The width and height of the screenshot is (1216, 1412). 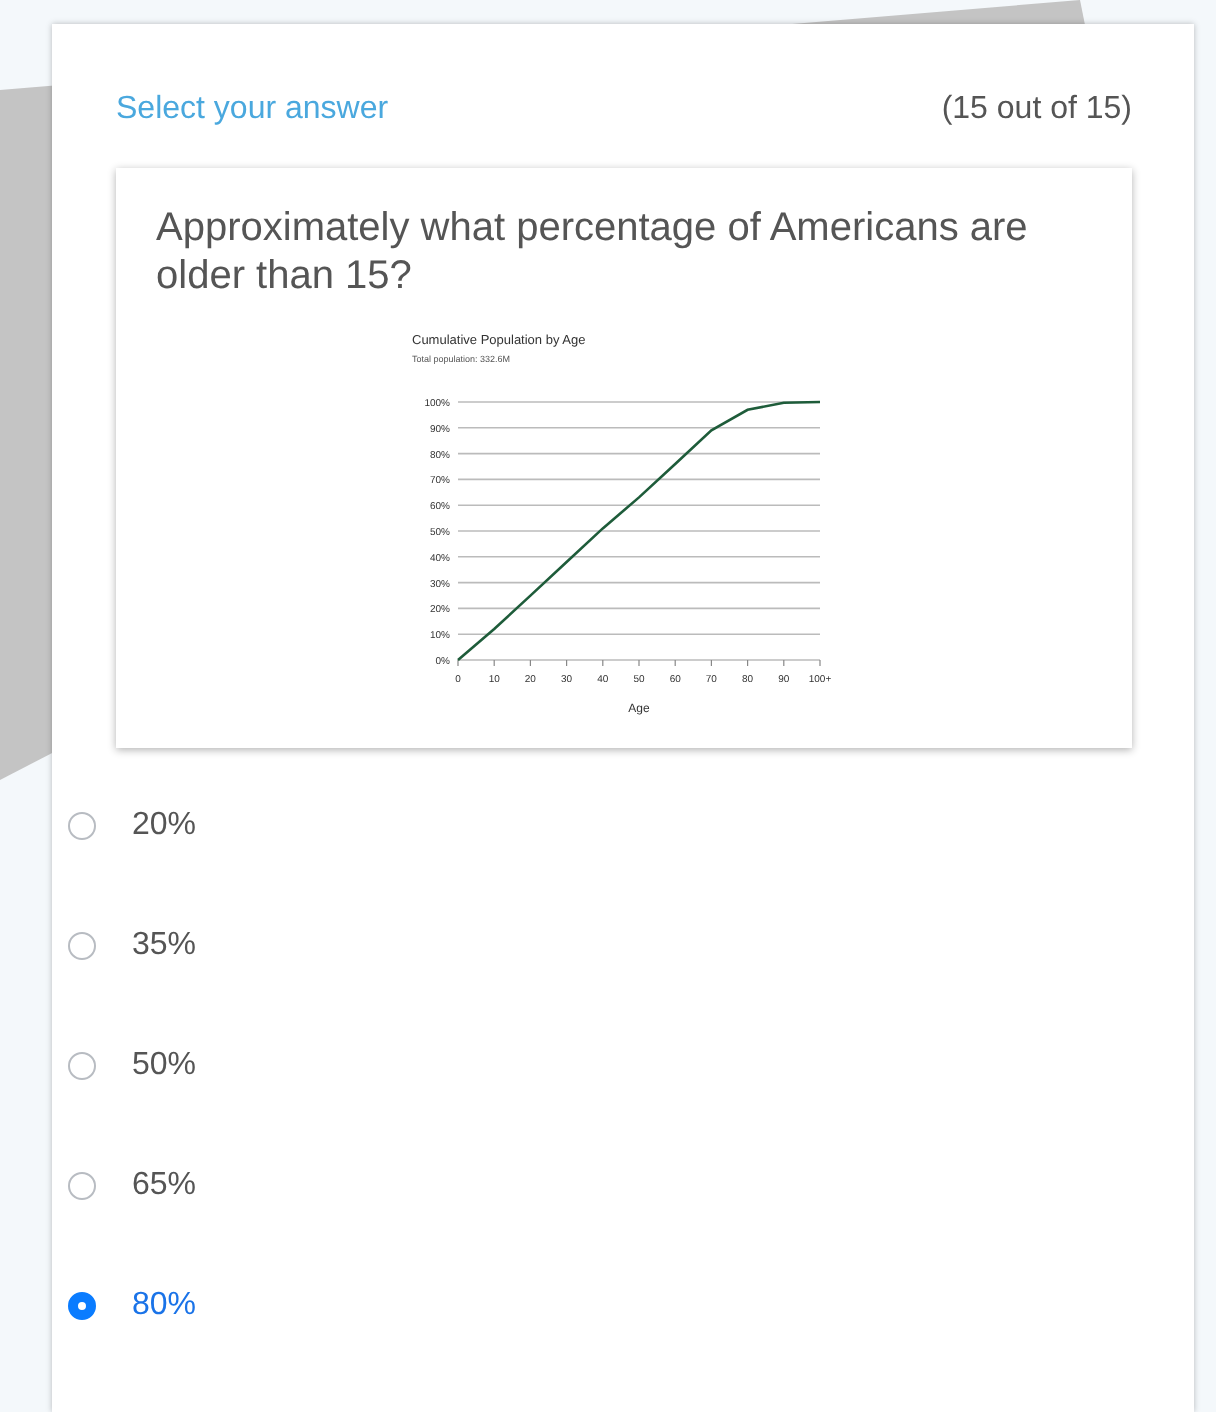 What do you see at coordinates (164, 1186) in the screenshot?
I see `answer-option: 65%` at bounding box center [164, 1186].